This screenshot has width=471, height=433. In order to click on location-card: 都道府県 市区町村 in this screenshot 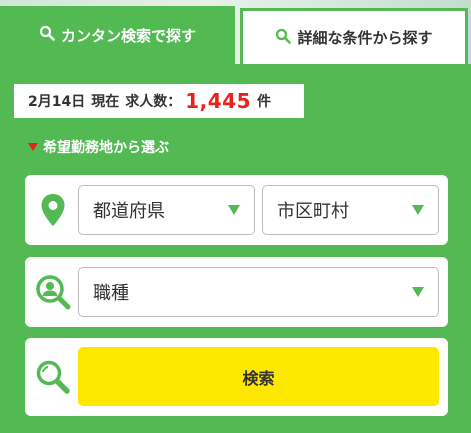, I will do `click(236, 210)`.